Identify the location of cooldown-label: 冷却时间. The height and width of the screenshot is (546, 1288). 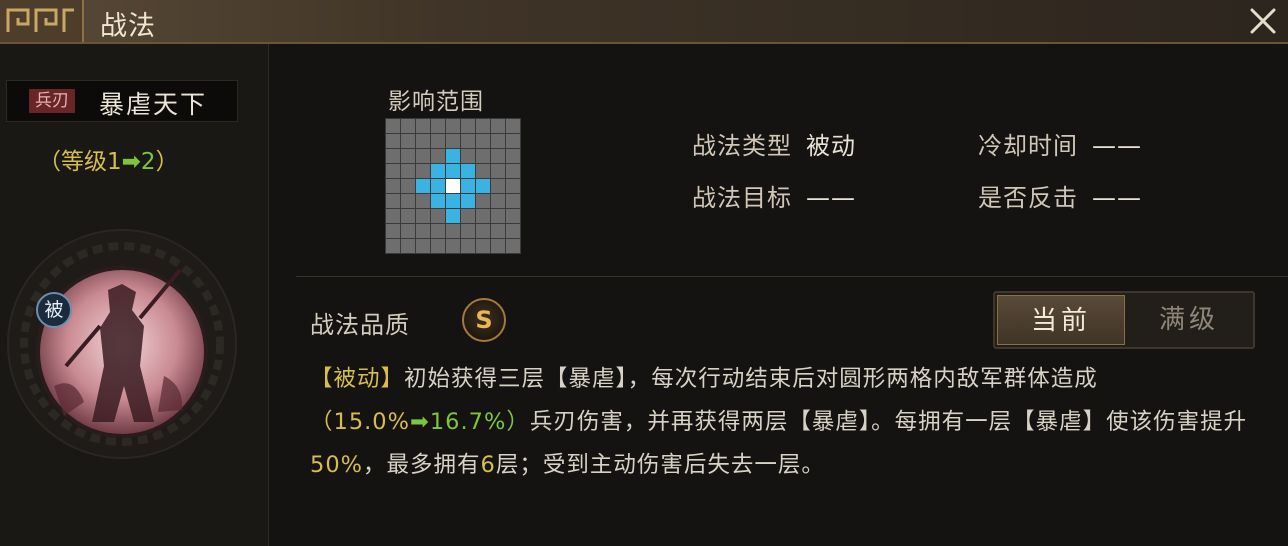
(1028, 146).